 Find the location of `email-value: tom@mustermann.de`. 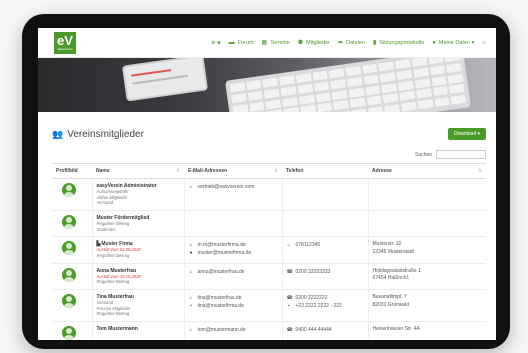

email-value: tom@mustermann.de is located at coordinates (221, 330).